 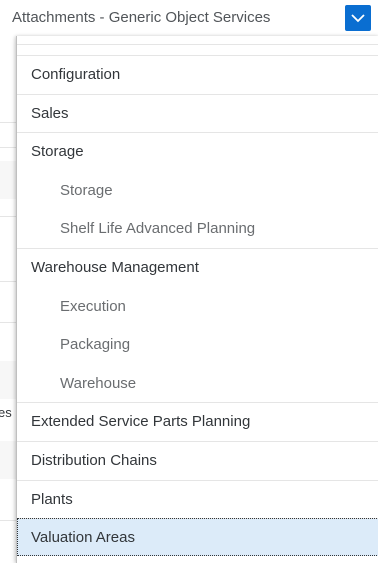 I want to click on list-item-label: Execution, so click(x=93, y=306).